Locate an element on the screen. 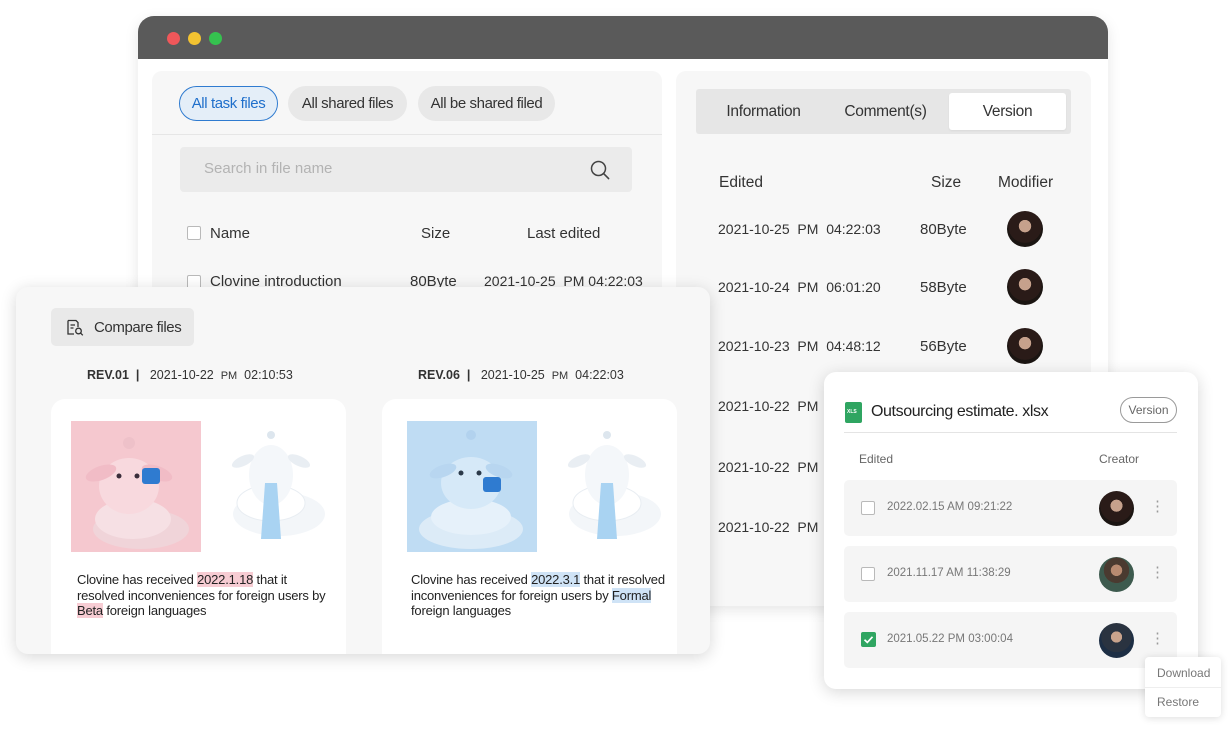 The image size is (1232, 730). version-size: 58Byte is located at coordinates (943, 287).